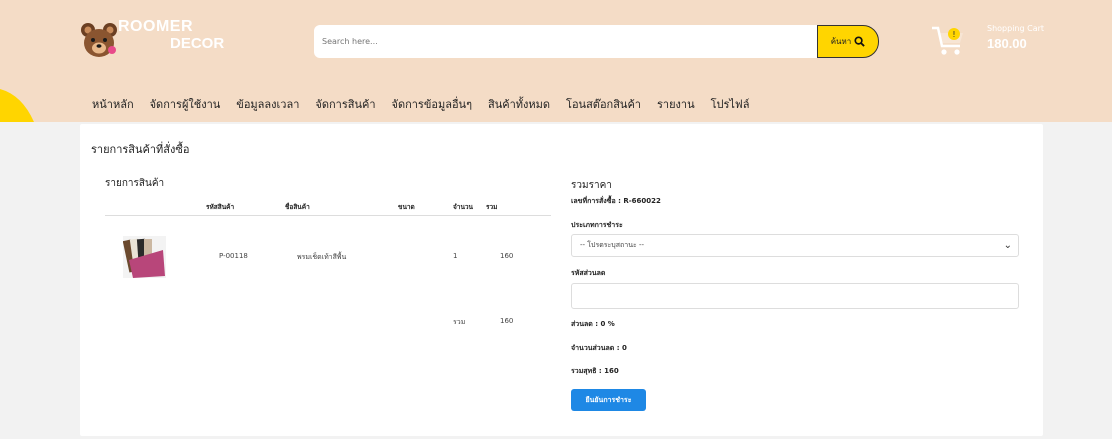 This screenshot has width=1112, height=439. I want to click on row-product-code: P-00118, so click(233, 256).